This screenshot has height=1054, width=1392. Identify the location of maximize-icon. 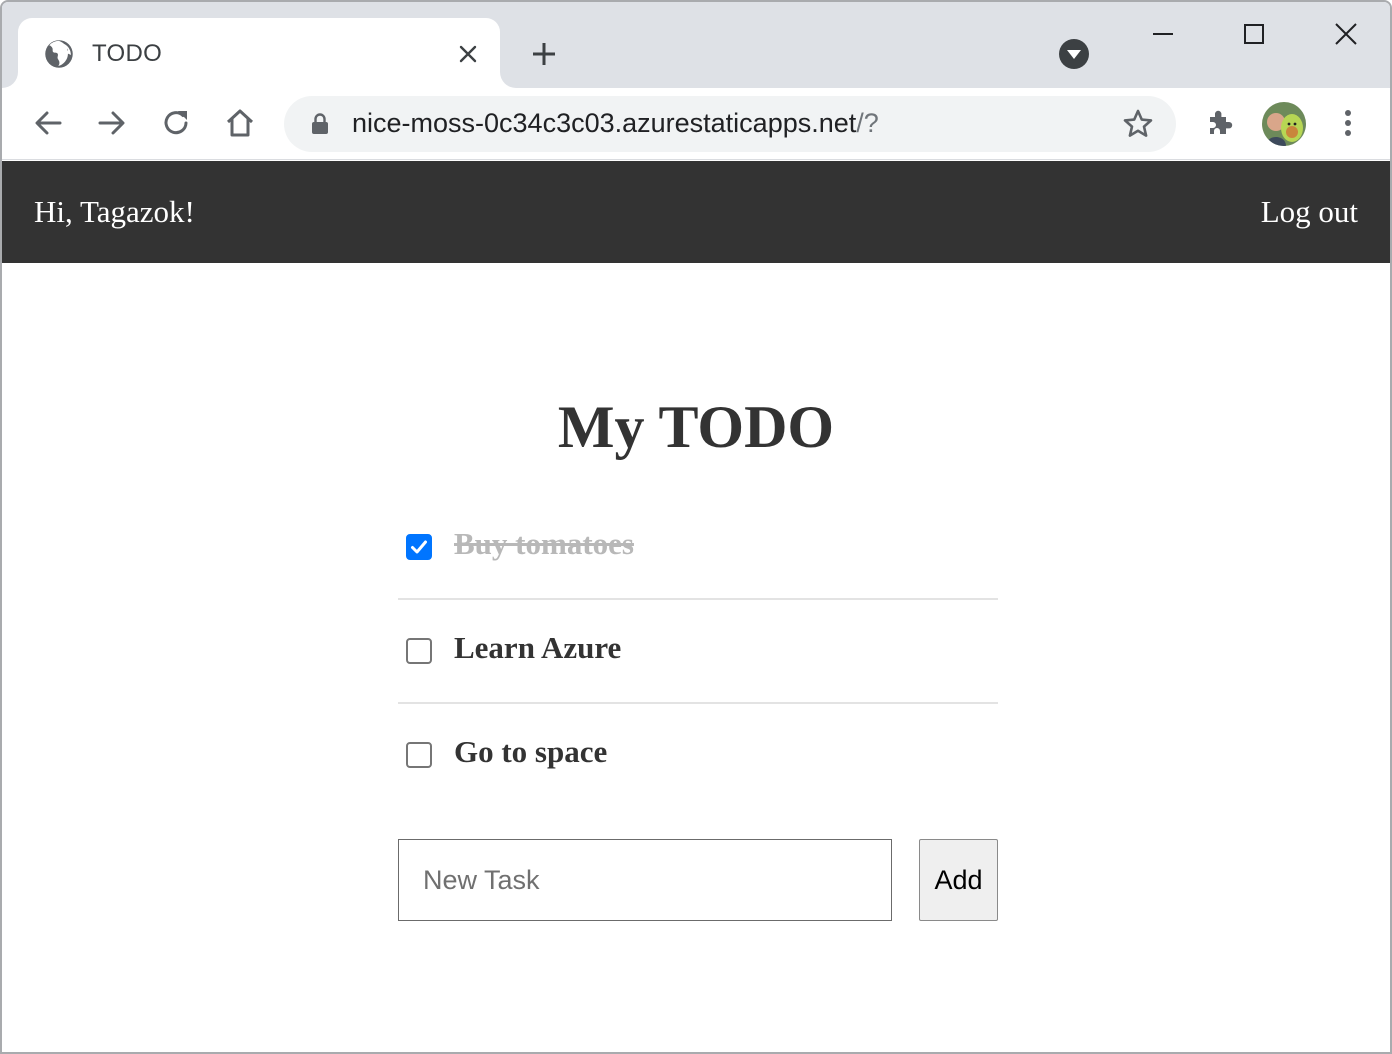
(1254, 34).